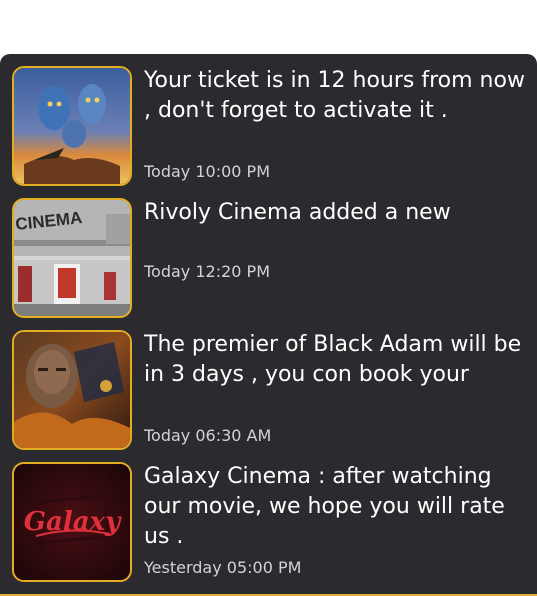 This screenshot has width=537, height=596. I want to click on notification-time: Today 10:00 PM, so click(207, 171).